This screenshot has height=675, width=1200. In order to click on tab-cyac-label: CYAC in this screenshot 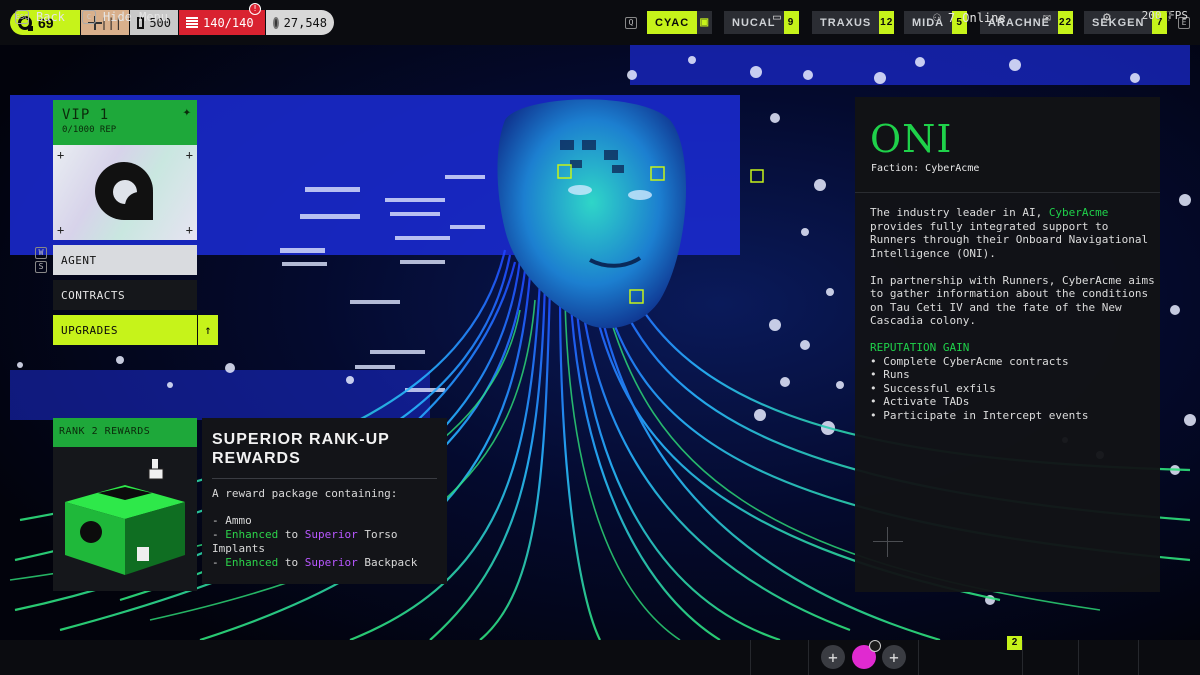, I will do `click(672, 22)`.